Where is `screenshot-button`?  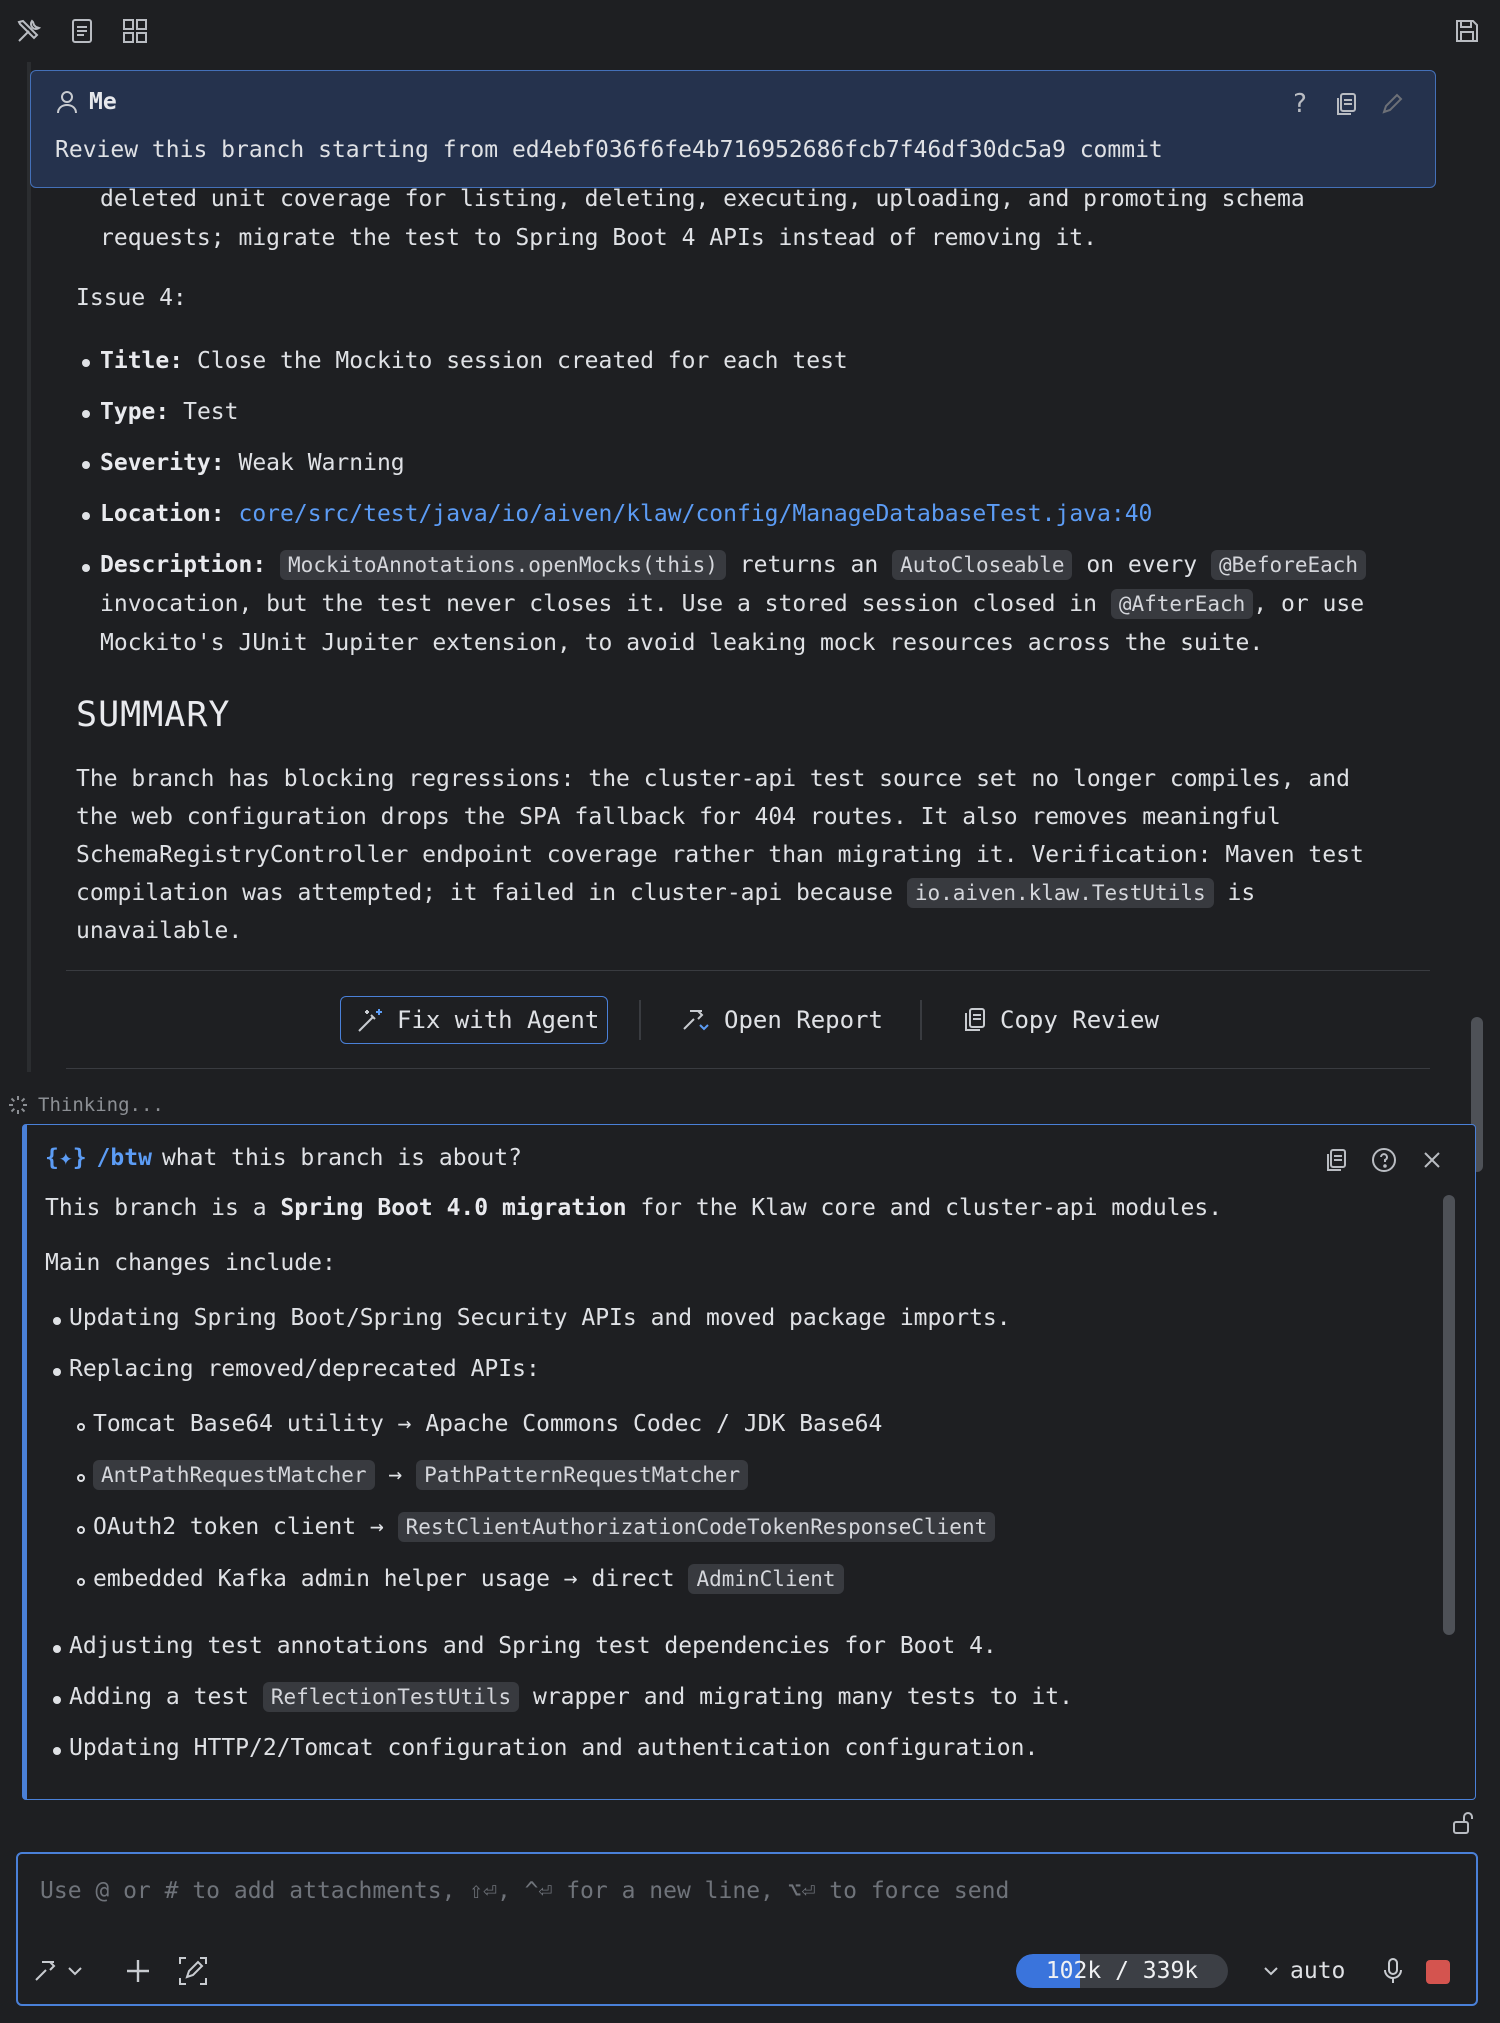 screenshot-button is located at coordinates (193, 1971).